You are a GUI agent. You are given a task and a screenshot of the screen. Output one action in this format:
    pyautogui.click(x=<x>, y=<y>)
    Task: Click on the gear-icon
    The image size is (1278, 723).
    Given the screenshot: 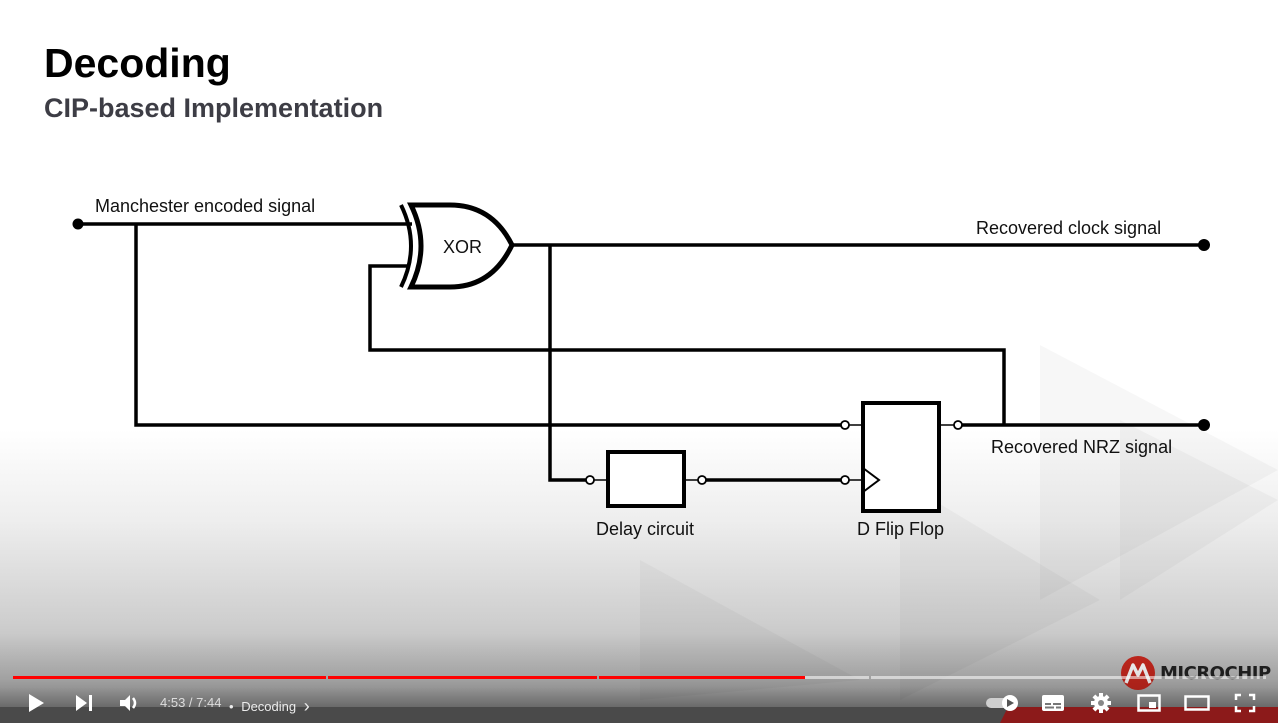 What is the action you would take?
    pyautogui.click(x=1101, y=703)
    